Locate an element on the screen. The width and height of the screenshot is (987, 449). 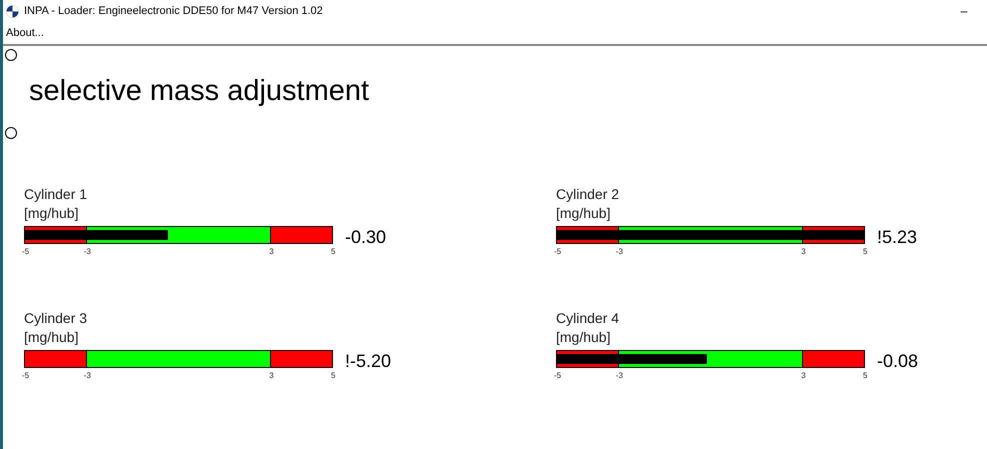
gauge-reading: !-5.20 is located at coordinates (368, 361).